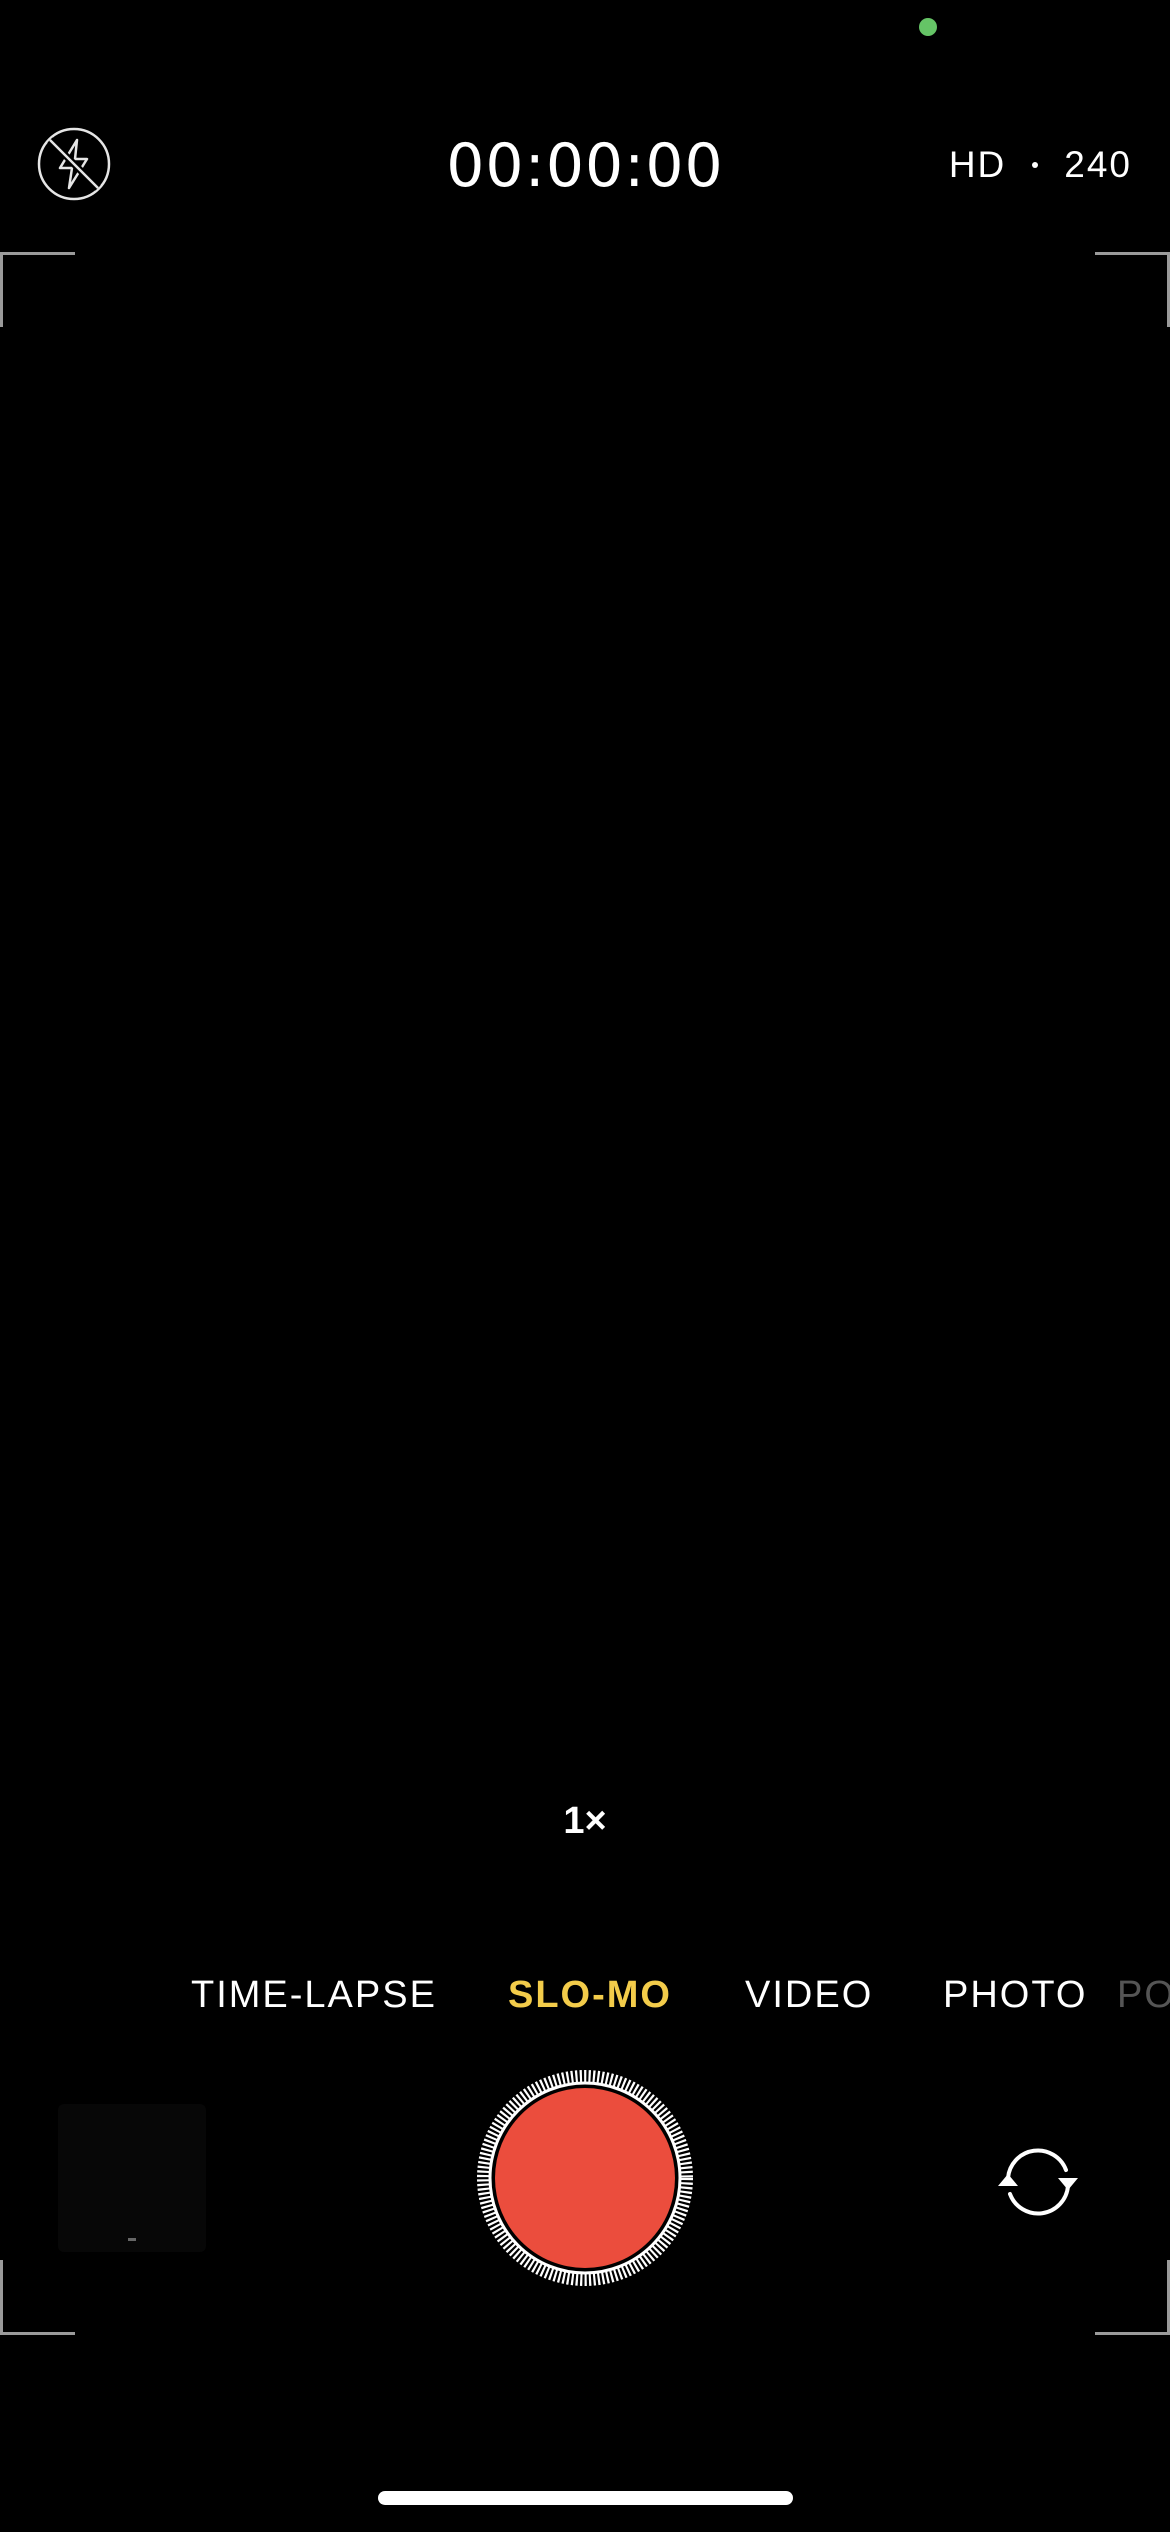 This screenshot has height=2532, width=1170. I want to click on record-shutter-icon, so click(585, 2178).